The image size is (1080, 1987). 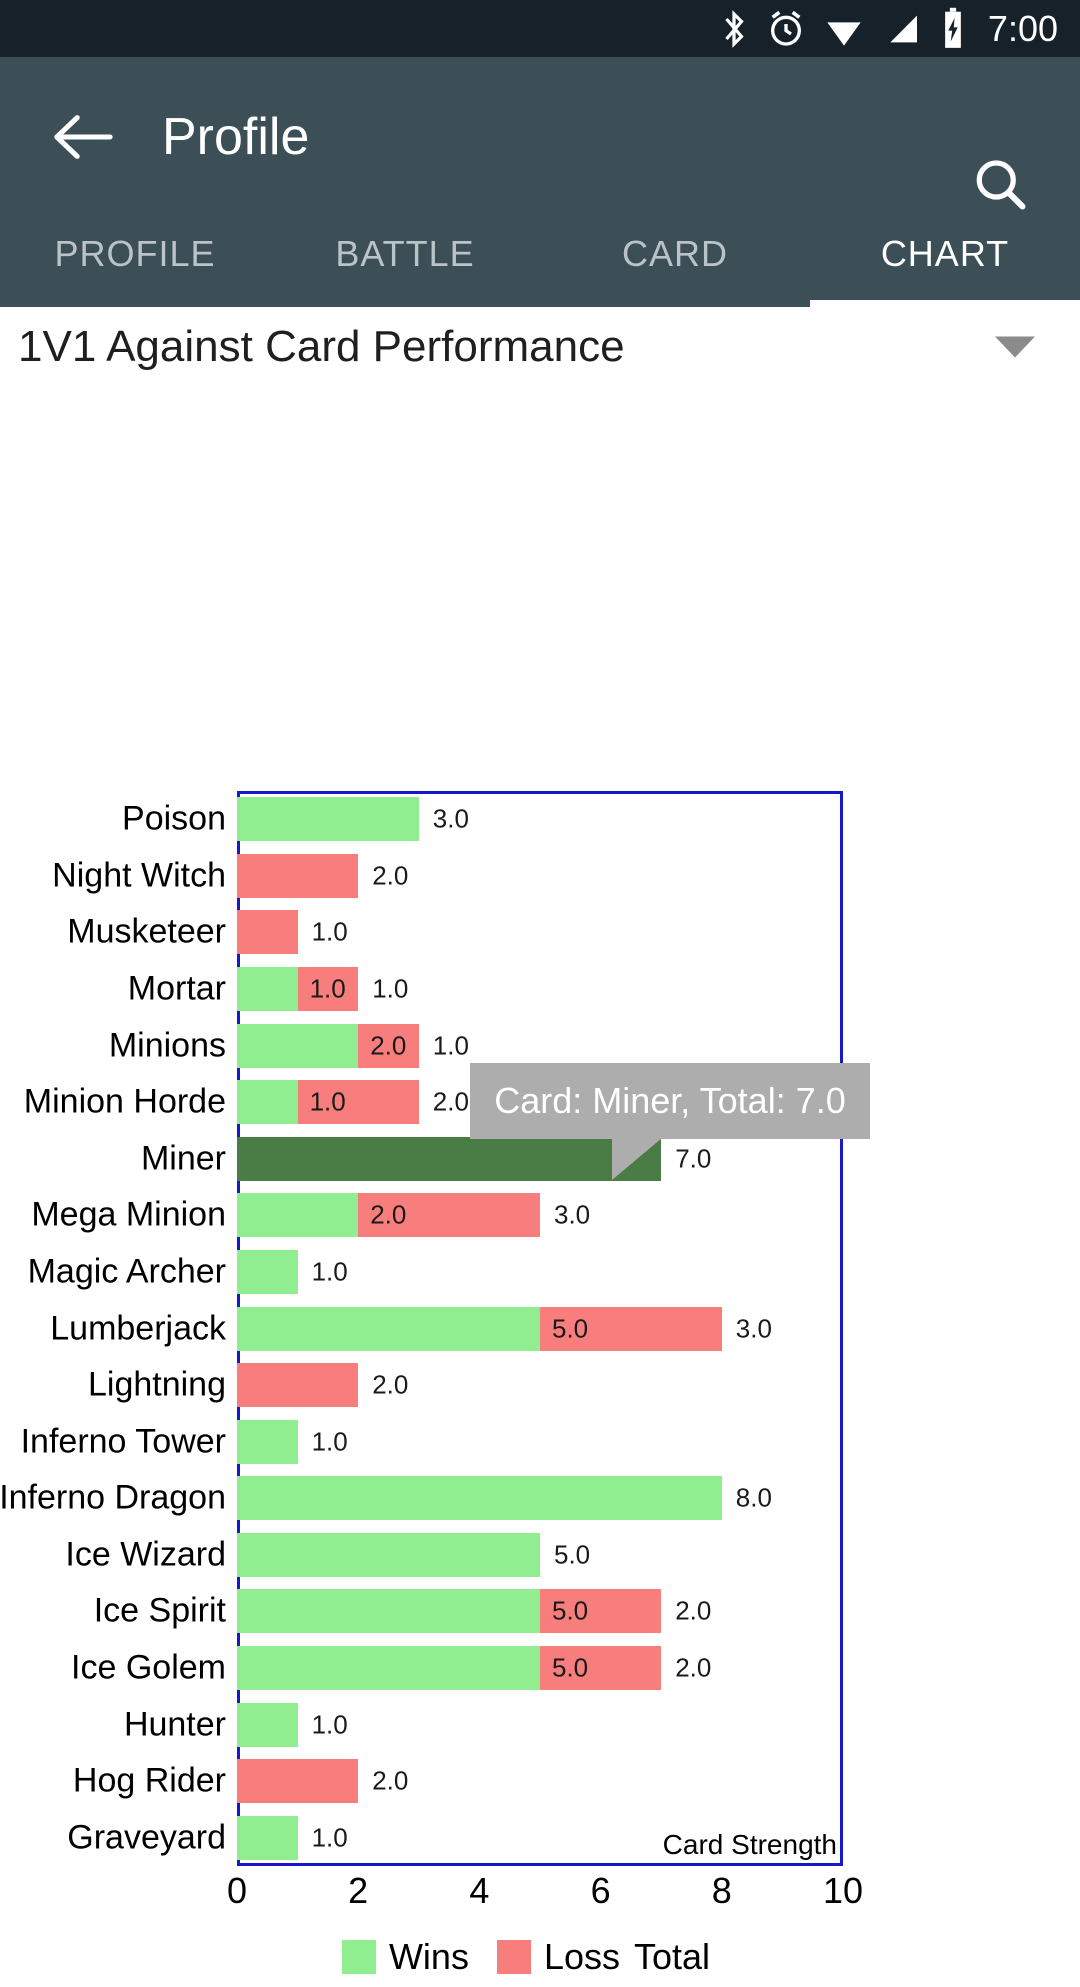 What do you see at coordinates (321, 346) in the screenshot?
I see `chart-title: 1V1 Against Card Performance` at bounding box center [321, 346].